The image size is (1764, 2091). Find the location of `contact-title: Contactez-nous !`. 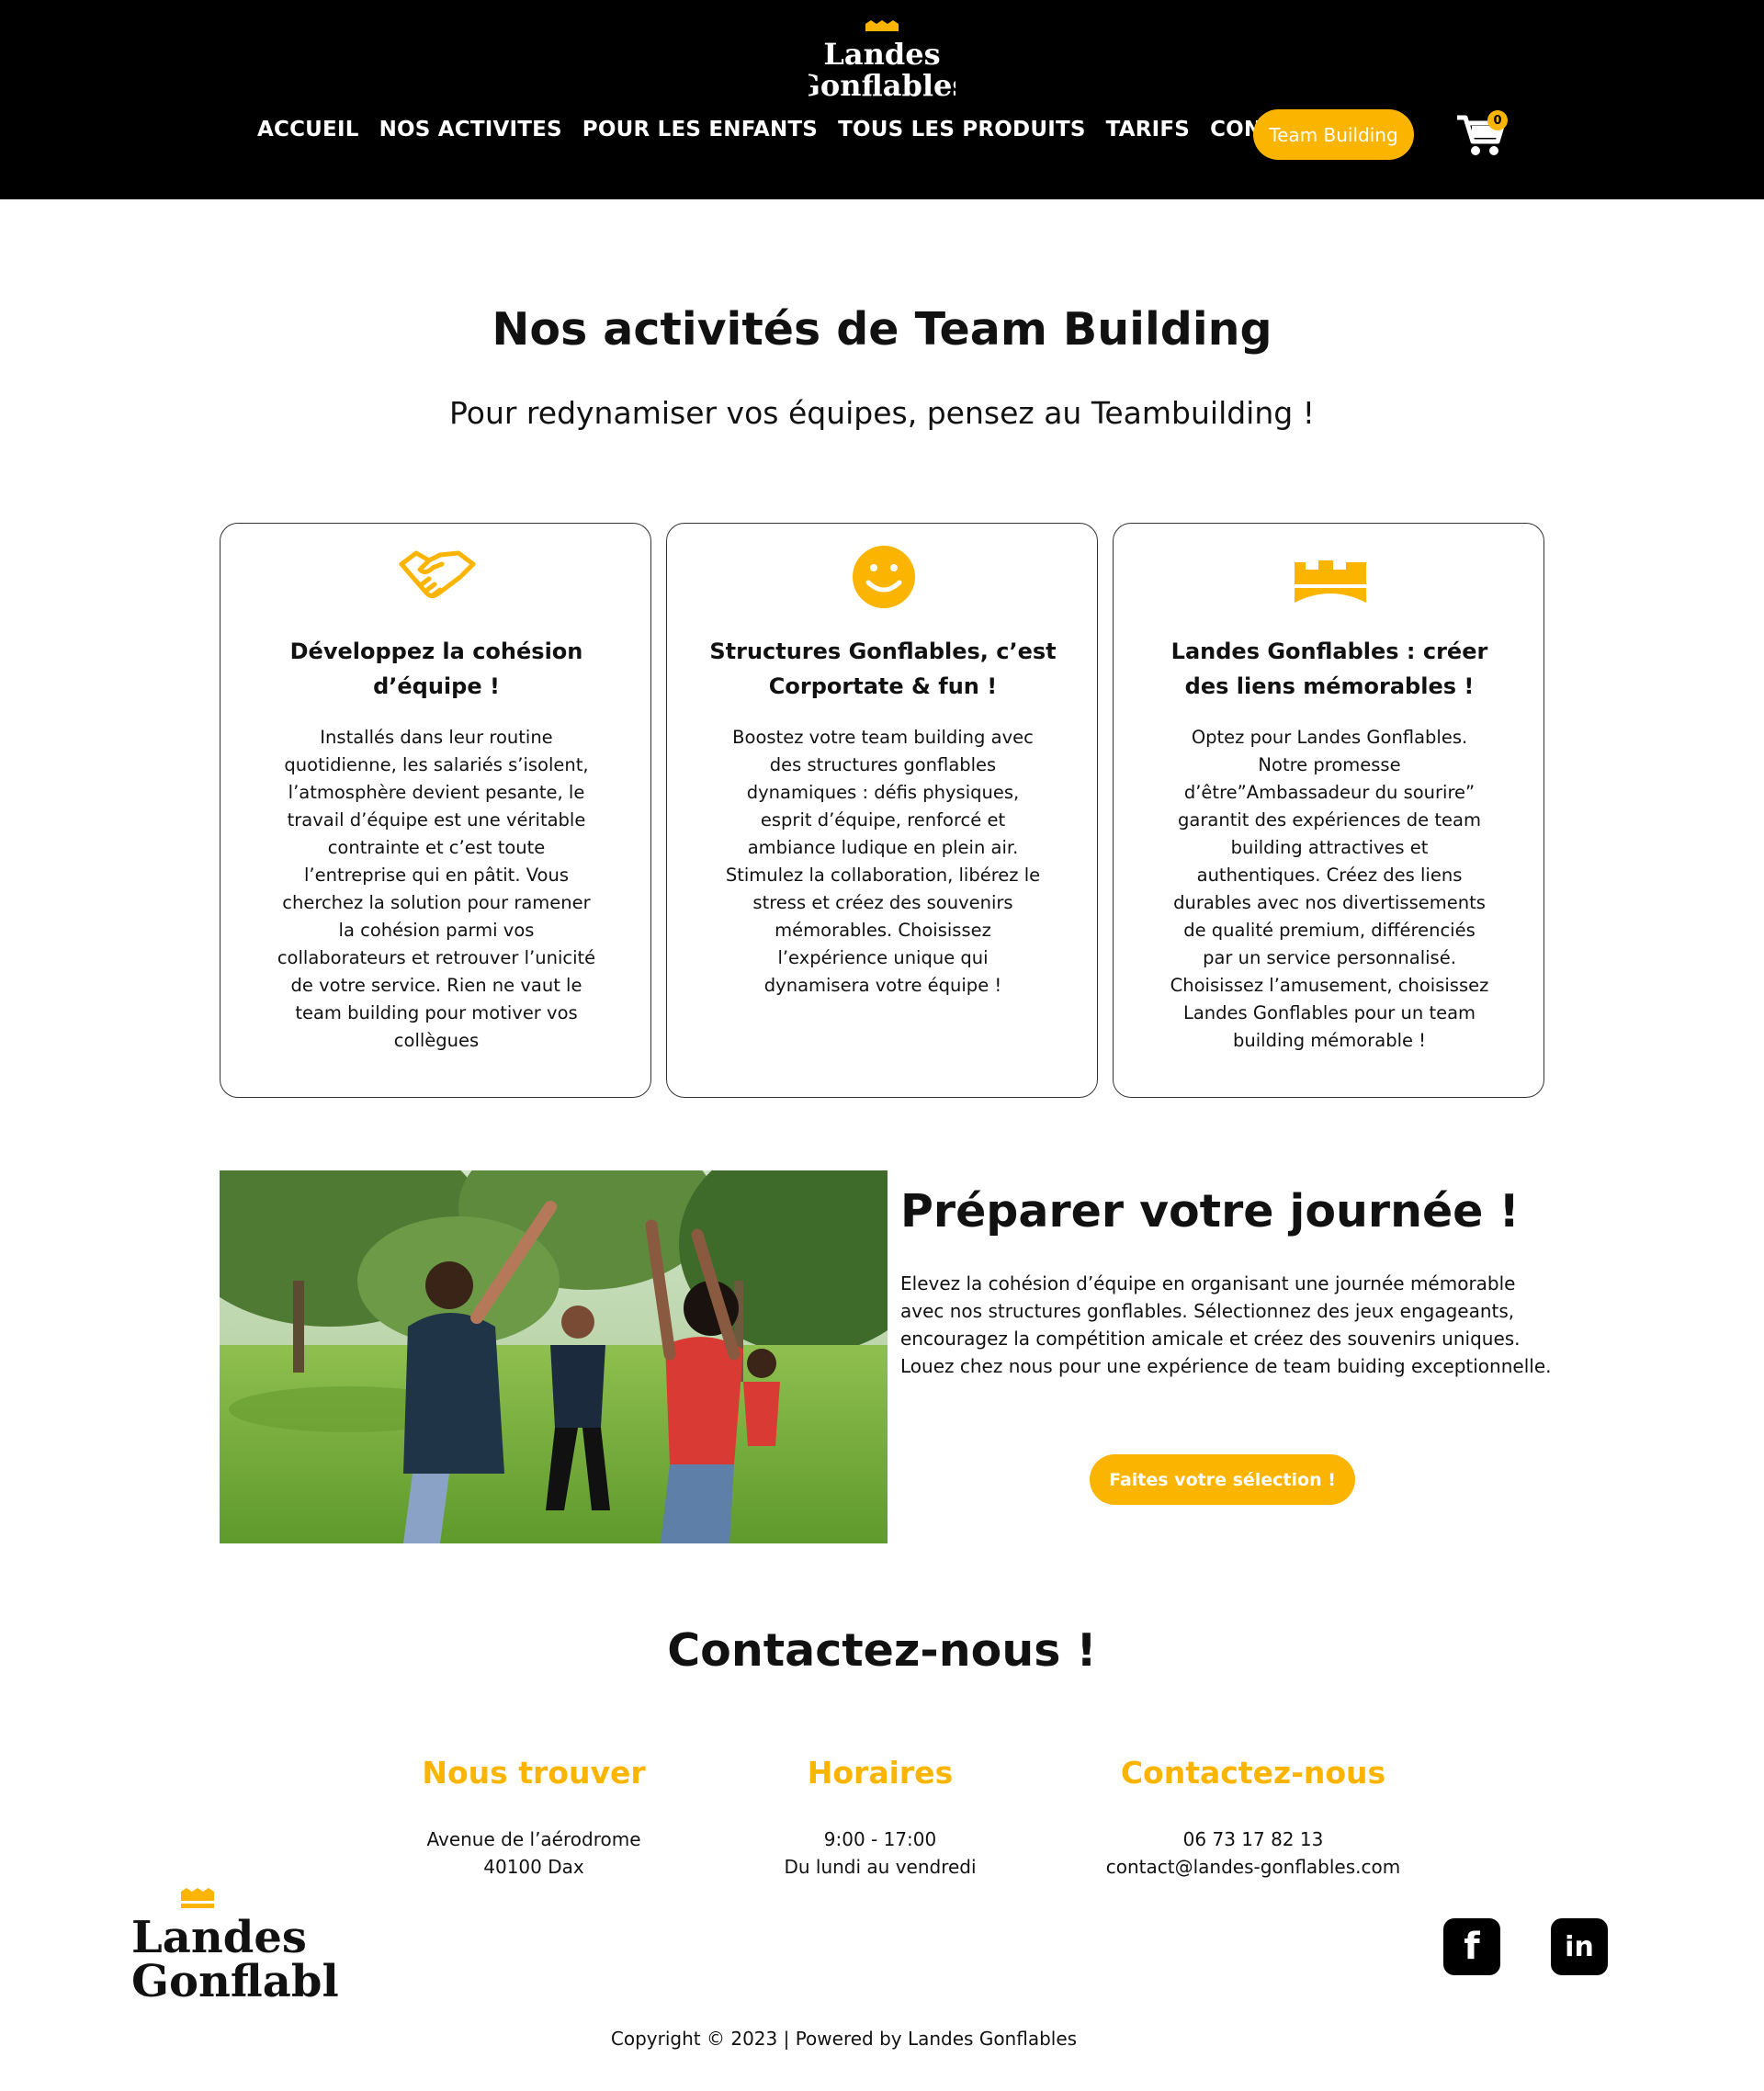

contact-title: Contactez-nous ! is located at coordinates (882, 1650).